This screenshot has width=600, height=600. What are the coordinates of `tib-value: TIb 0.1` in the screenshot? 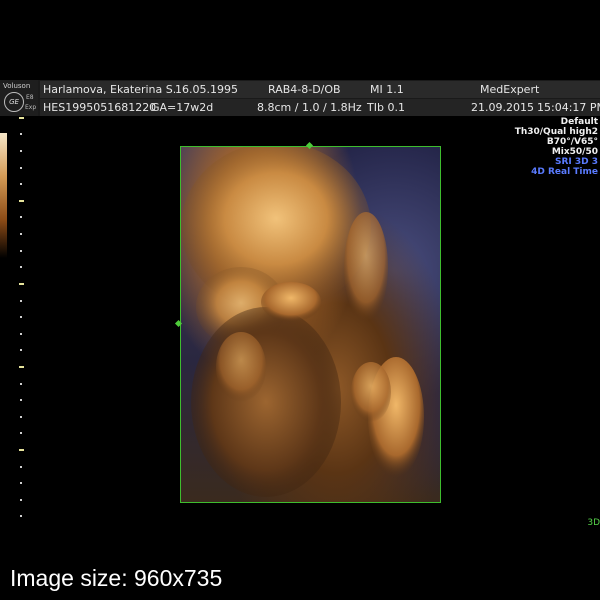 It's located at (386, 107).